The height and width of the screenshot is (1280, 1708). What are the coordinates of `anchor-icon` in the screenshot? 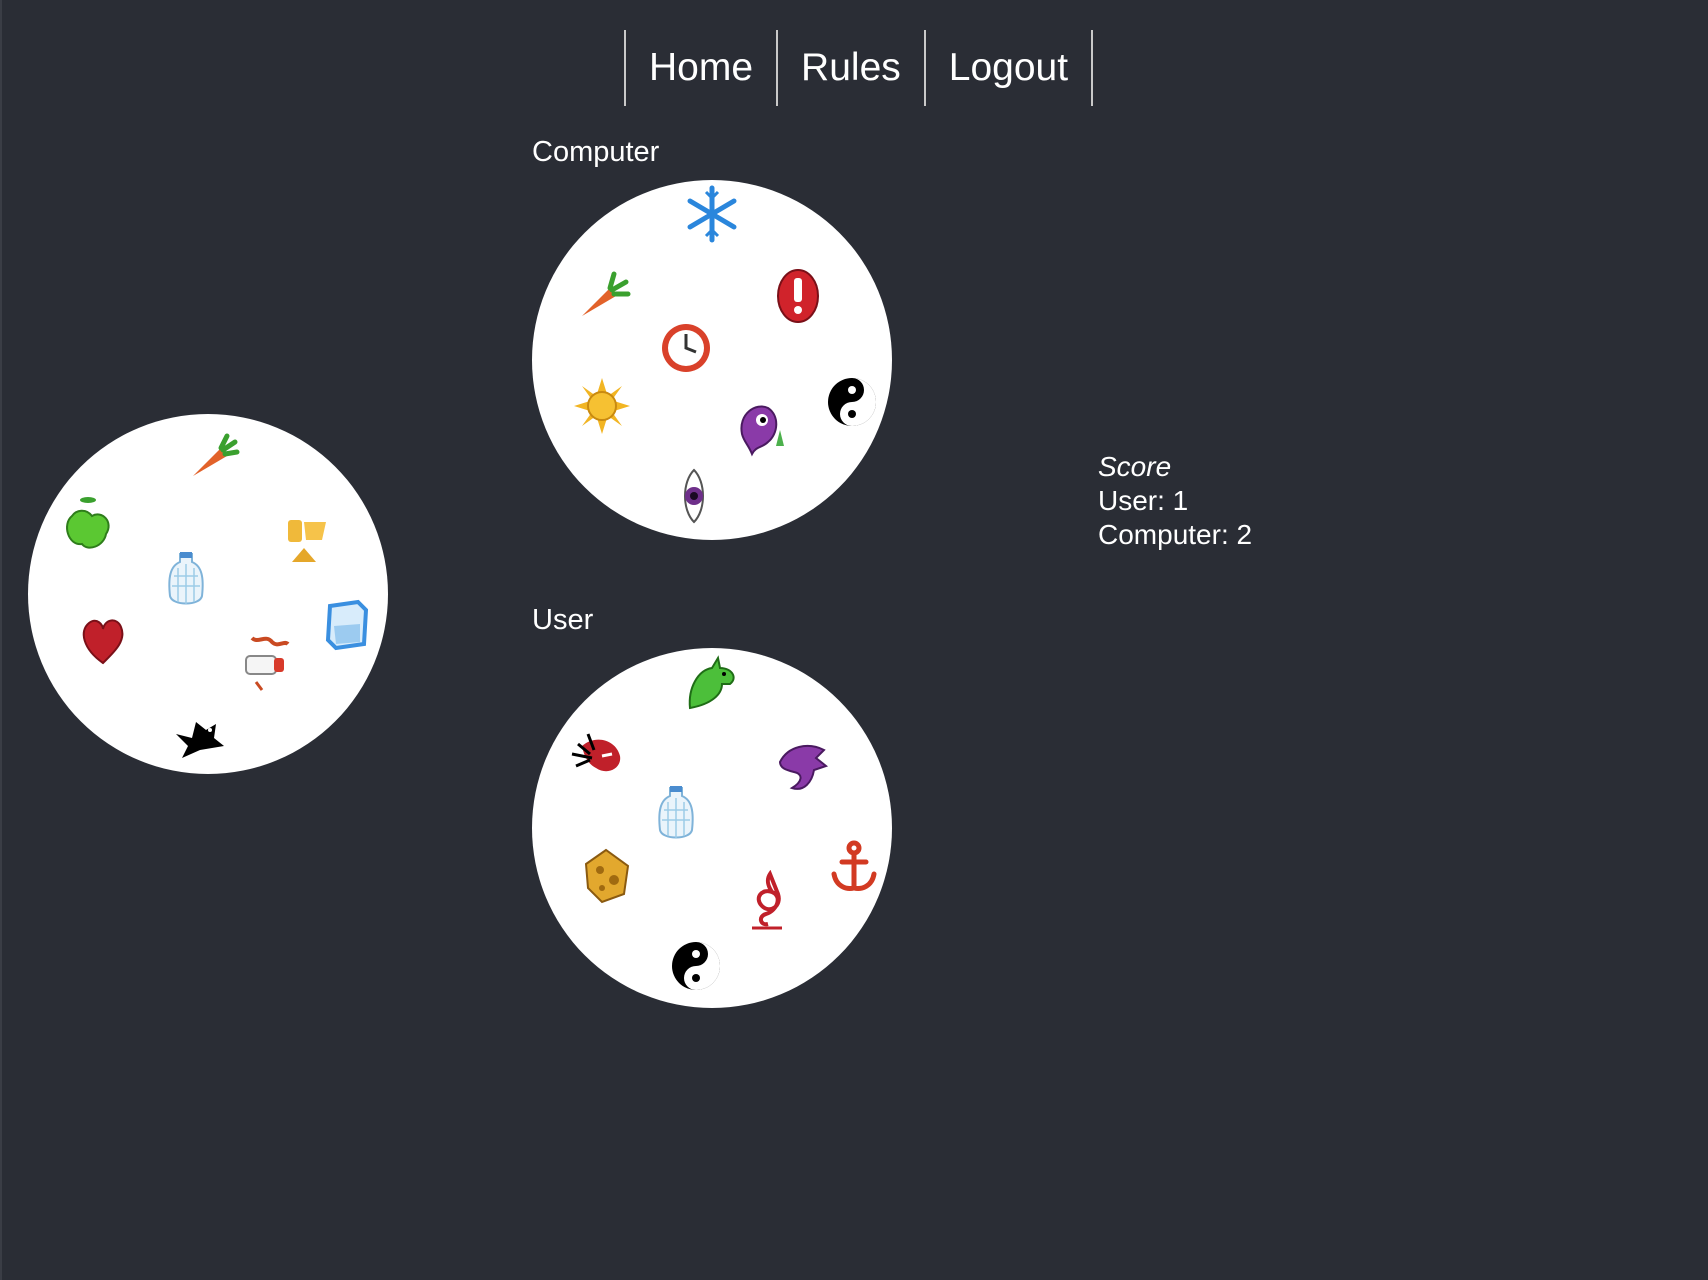 It's located at (854, 866).